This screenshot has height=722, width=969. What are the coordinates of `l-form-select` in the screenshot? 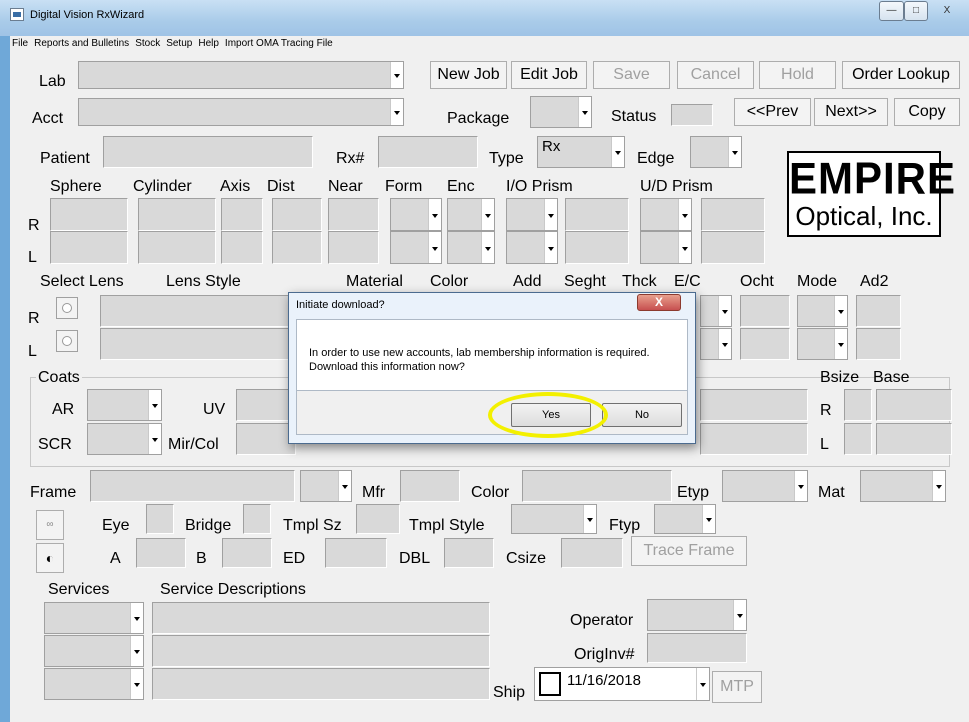 It's located at (416, 247).